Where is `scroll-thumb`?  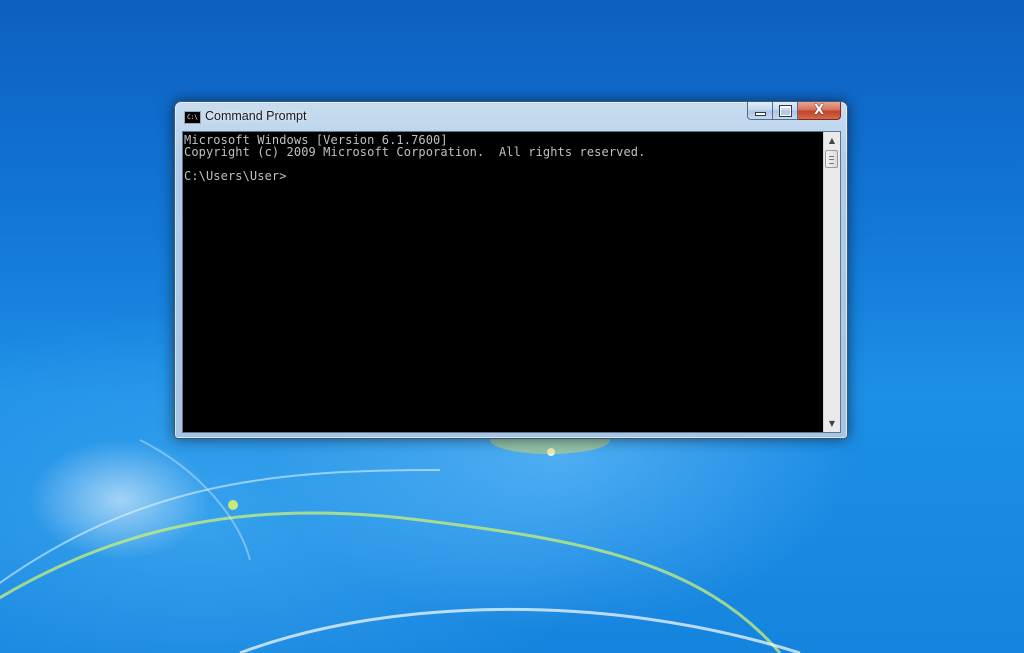 scroll-thumb is located at coordinates (831, 159).